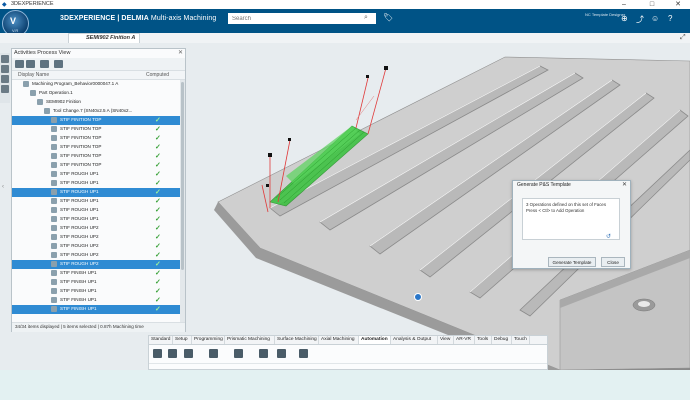 The height and width of the screenshot is (400, 690). Describe the element at coordinates (339, 340) in the screenshot. I see `action-tab: Axial Machining` at that location.